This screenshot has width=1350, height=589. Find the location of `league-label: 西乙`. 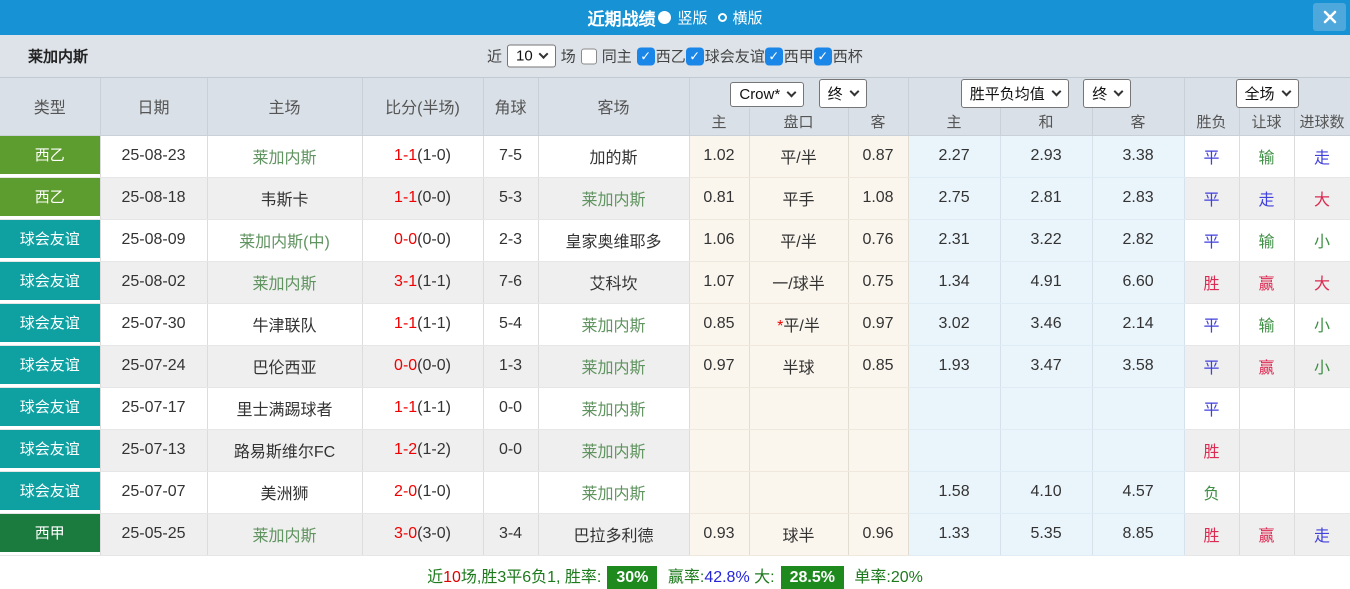

league-label: 西乙 is located at coordinates (670, 57).